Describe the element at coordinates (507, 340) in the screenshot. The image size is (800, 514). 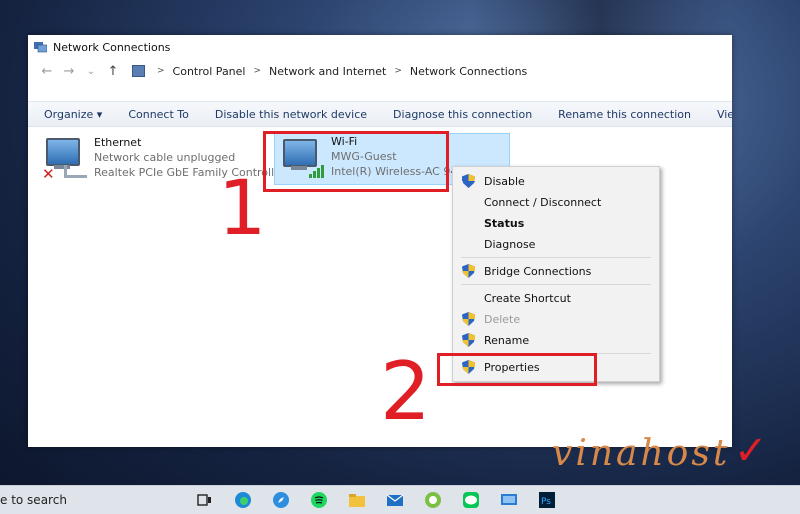
I see `menu-item-label: Rename` at that location.